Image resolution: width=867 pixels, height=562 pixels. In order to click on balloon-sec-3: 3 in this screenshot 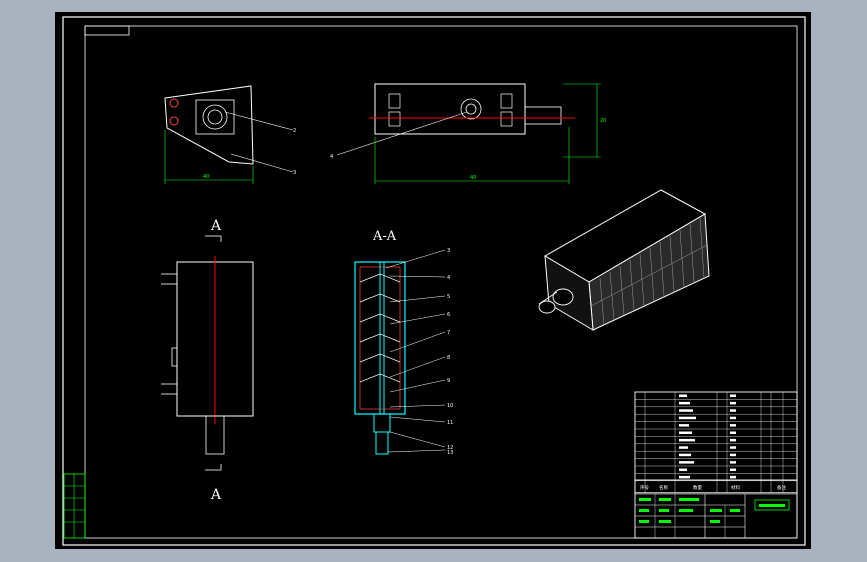, I will do `click(448, 251)`.